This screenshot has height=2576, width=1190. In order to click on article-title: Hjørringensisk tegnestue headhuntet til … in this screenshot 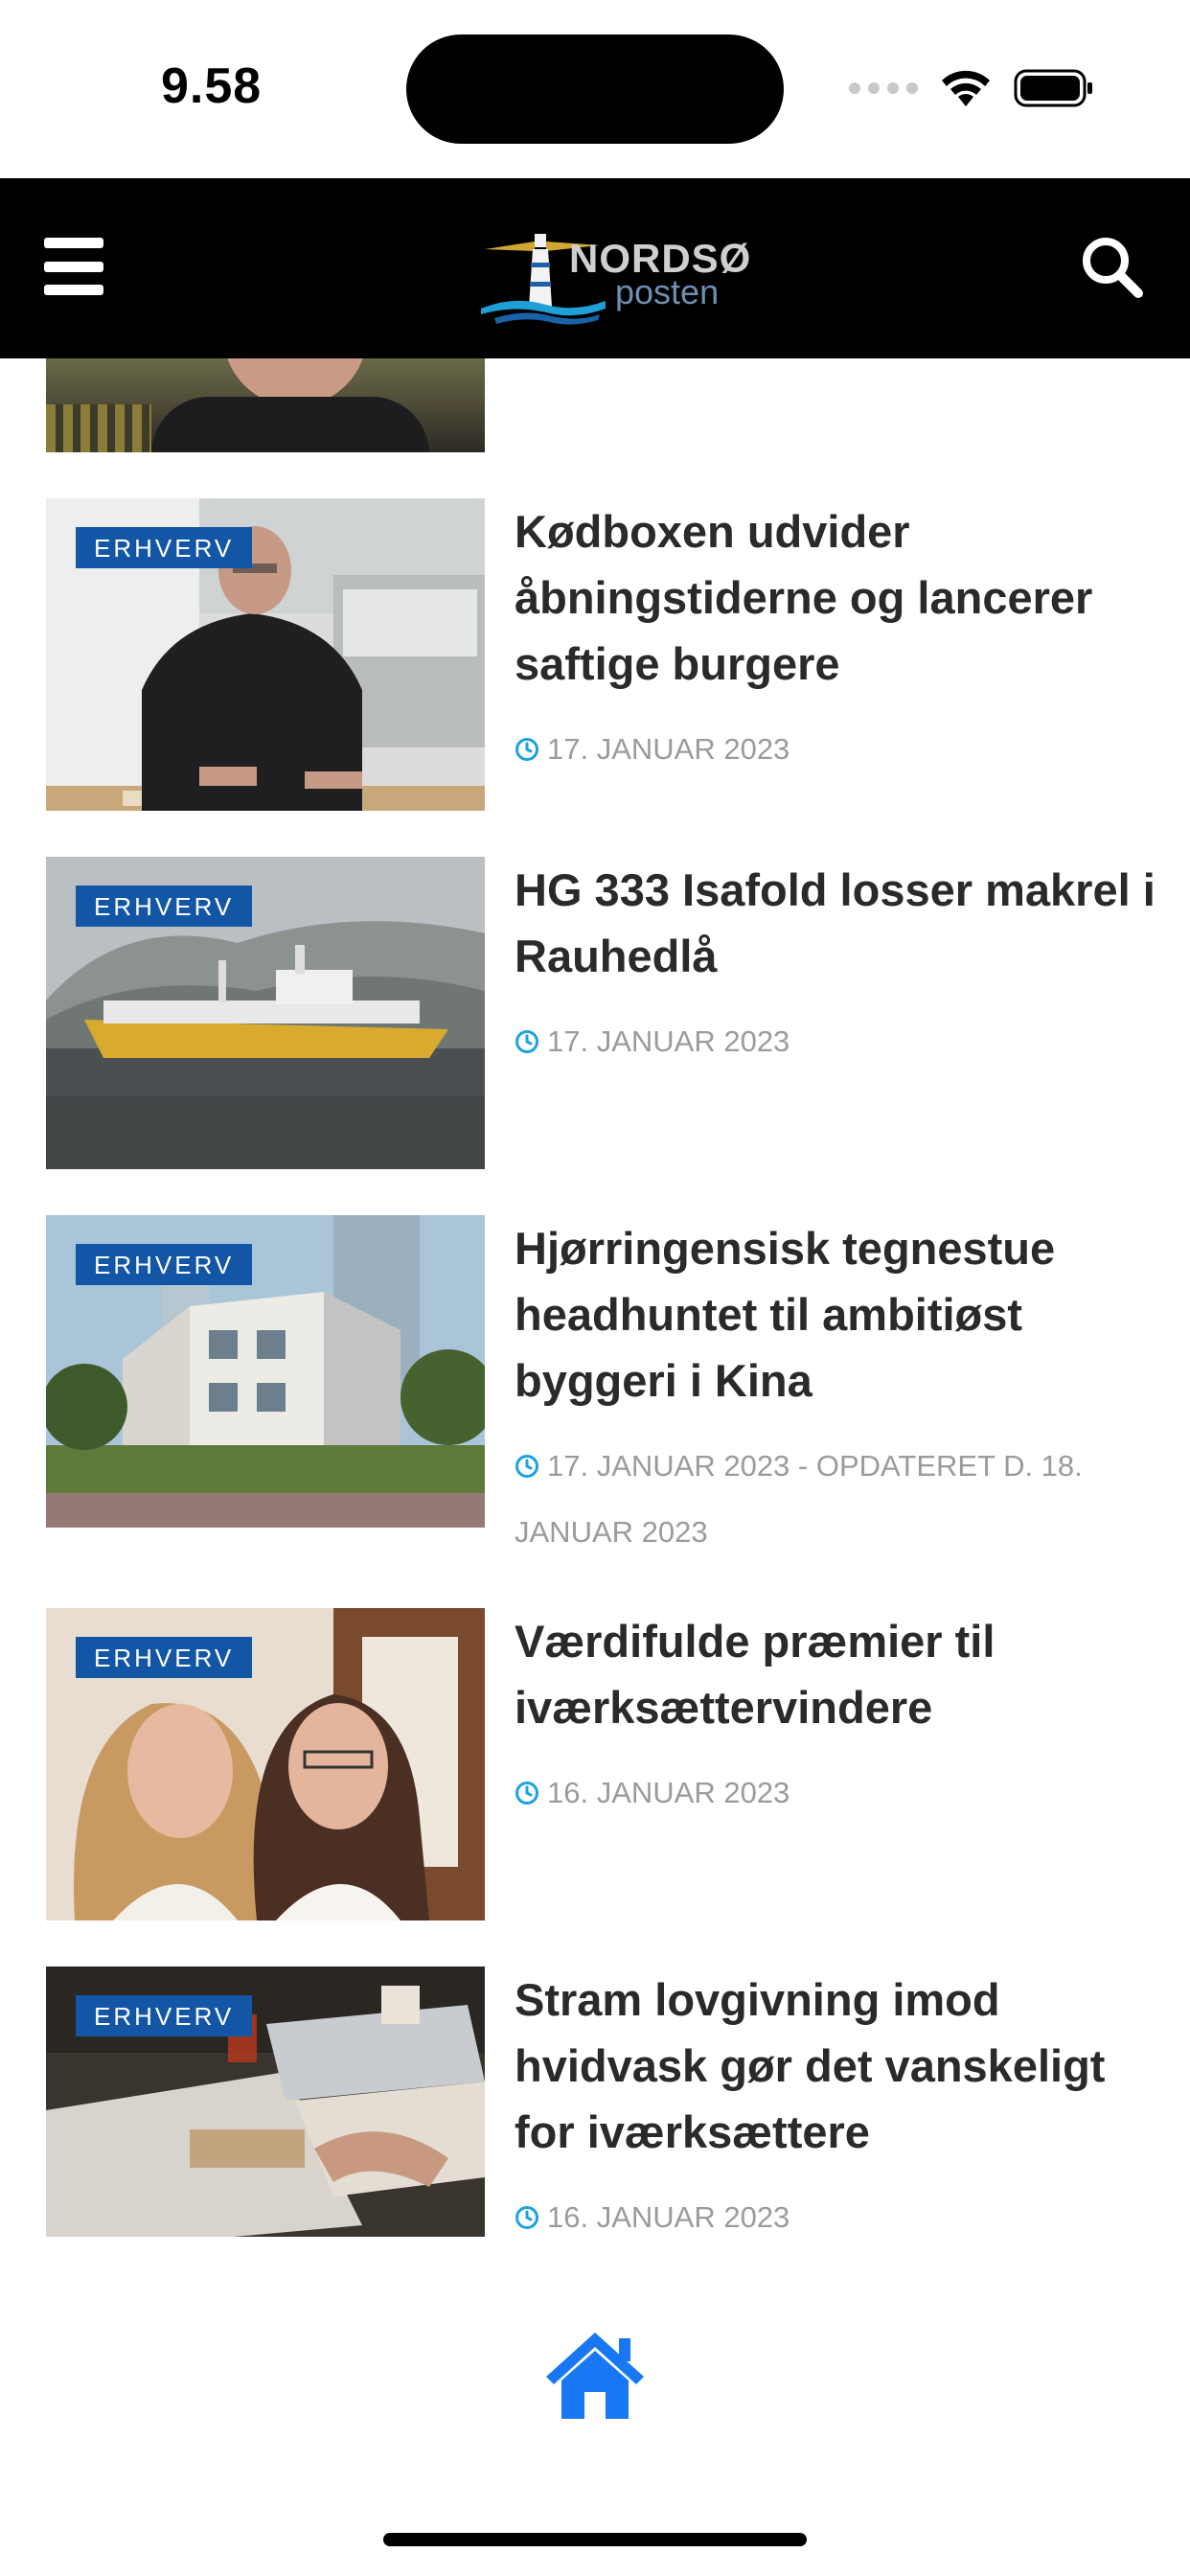, I will do `click(836, 1314)`.